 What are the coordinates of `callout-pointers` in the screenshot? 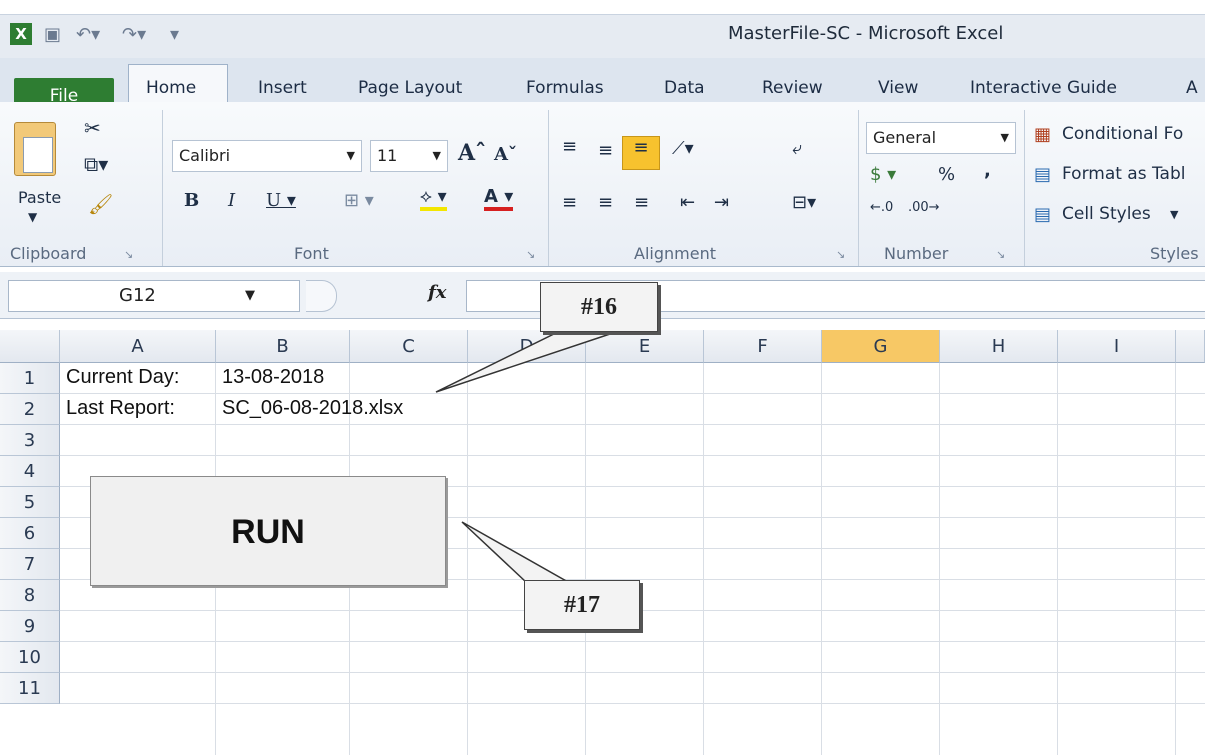 It's located at (526, 457).